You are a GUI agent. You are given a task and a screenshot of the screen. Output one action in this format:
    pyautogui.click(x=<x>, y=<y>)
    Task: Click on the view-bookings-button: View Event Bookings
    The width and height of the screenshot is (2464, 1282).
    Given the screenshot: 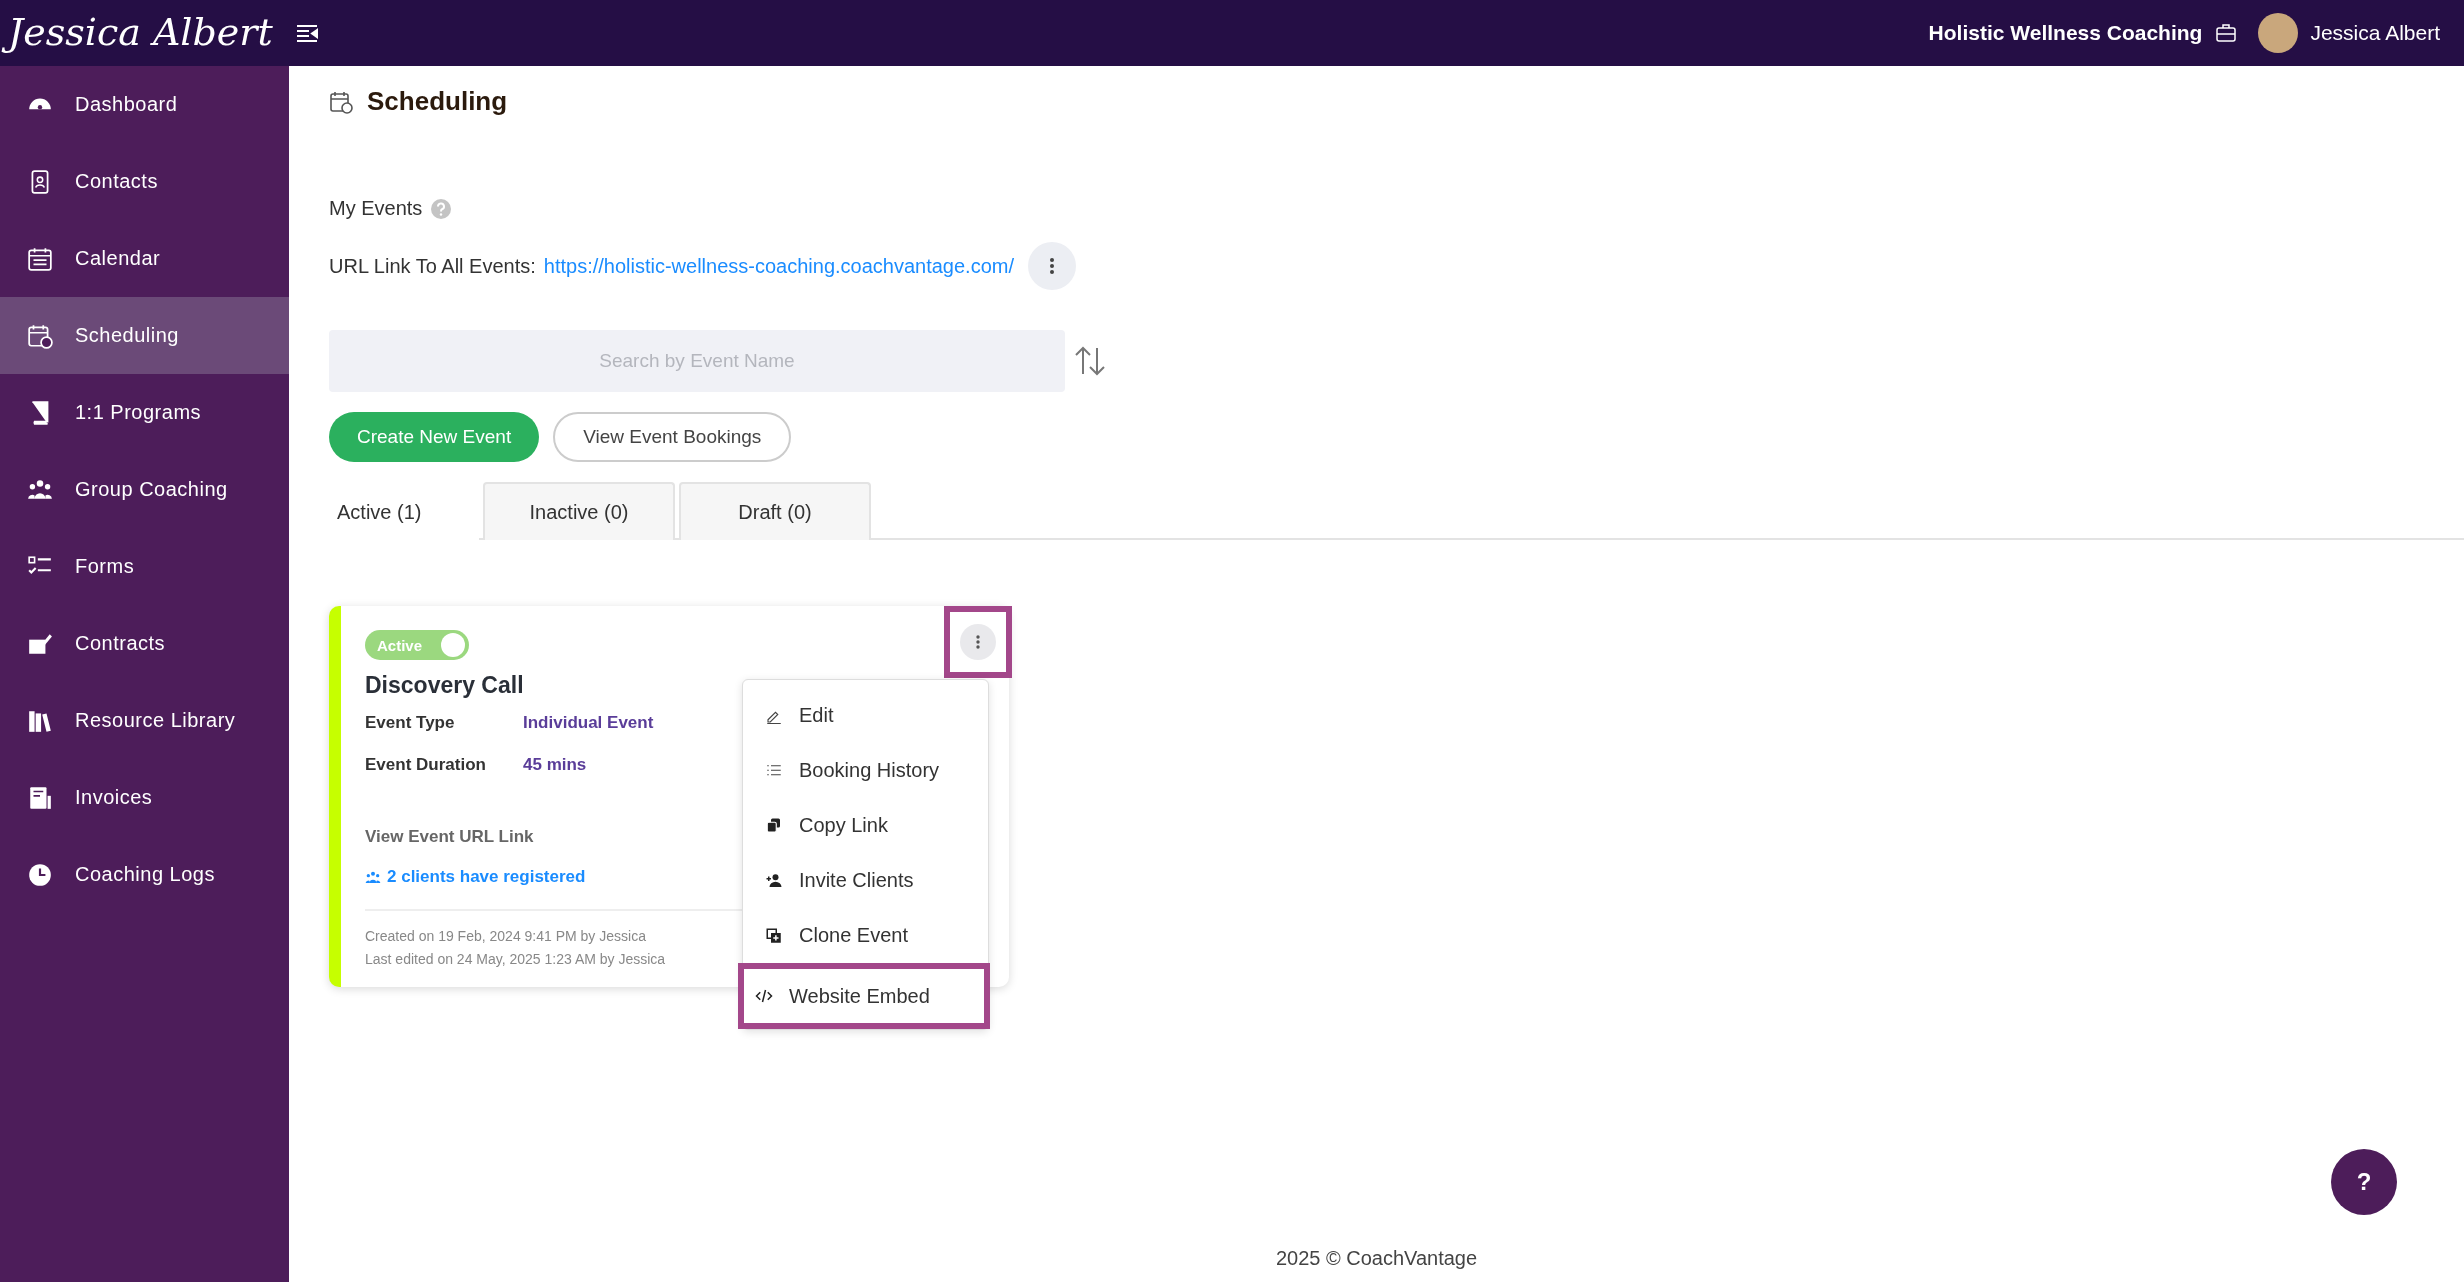 What is the action you would take?
    pyautogui.click(x=672, y=437)
    